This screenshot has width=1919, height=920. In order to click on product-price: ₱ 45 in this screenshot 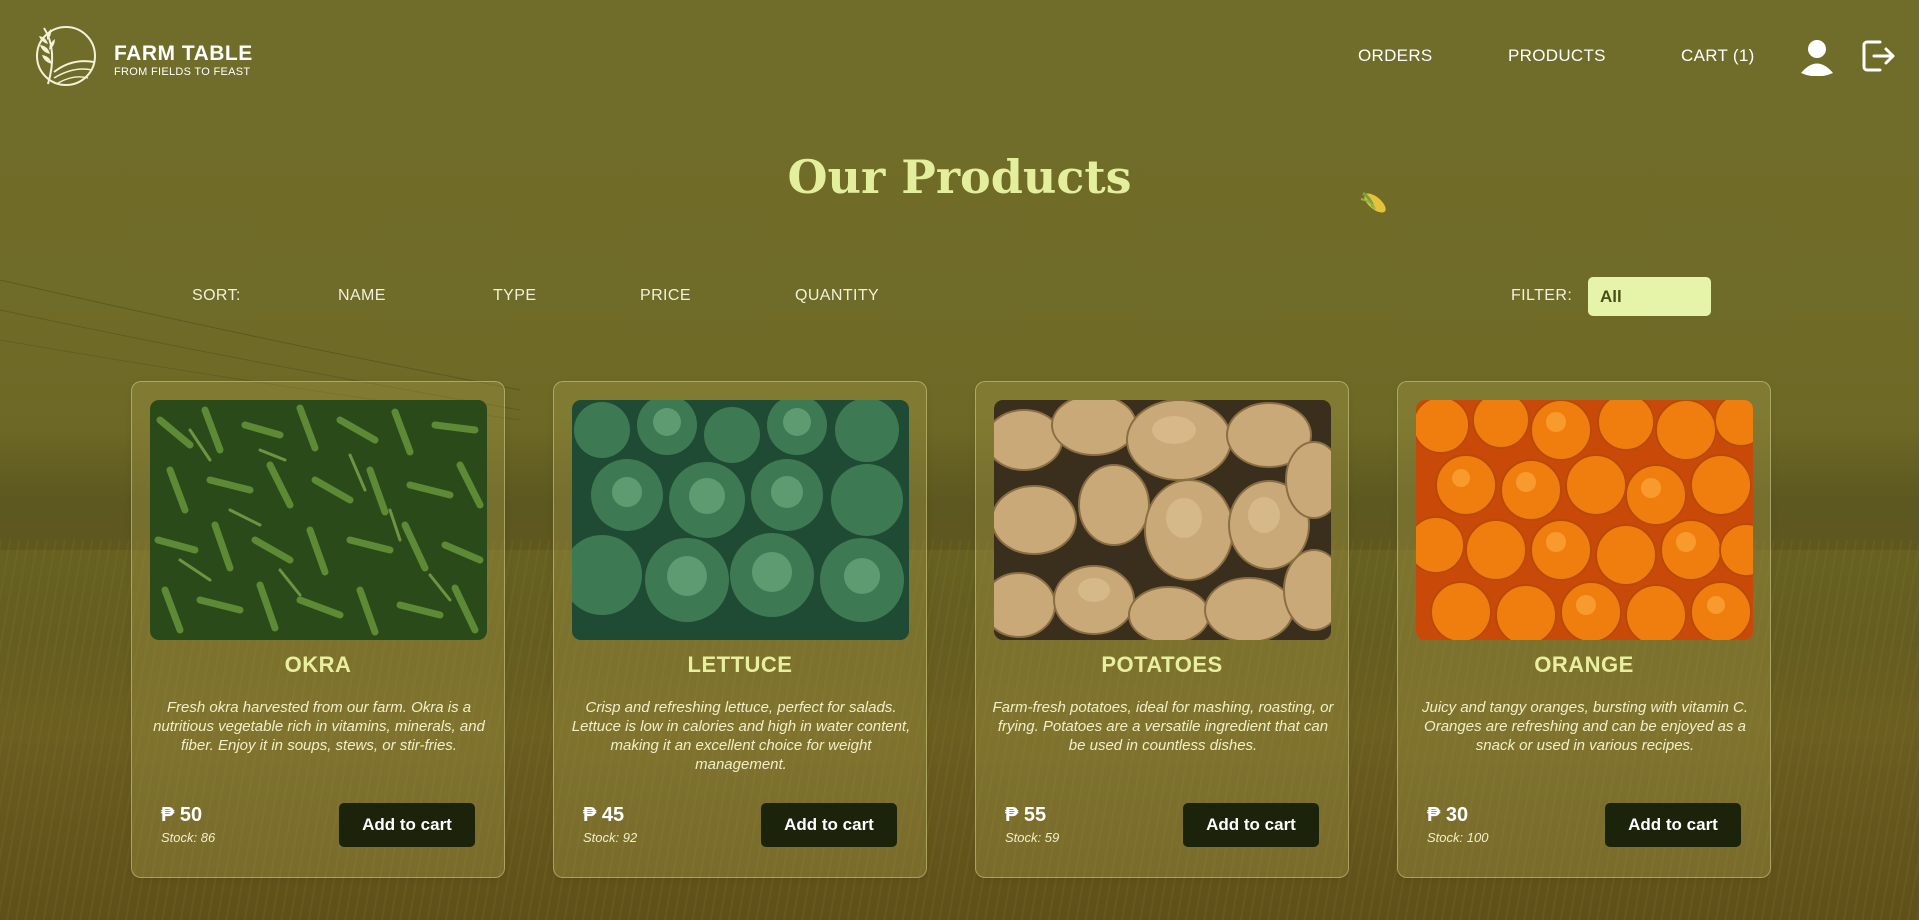, I will do `click(604, 815)`.